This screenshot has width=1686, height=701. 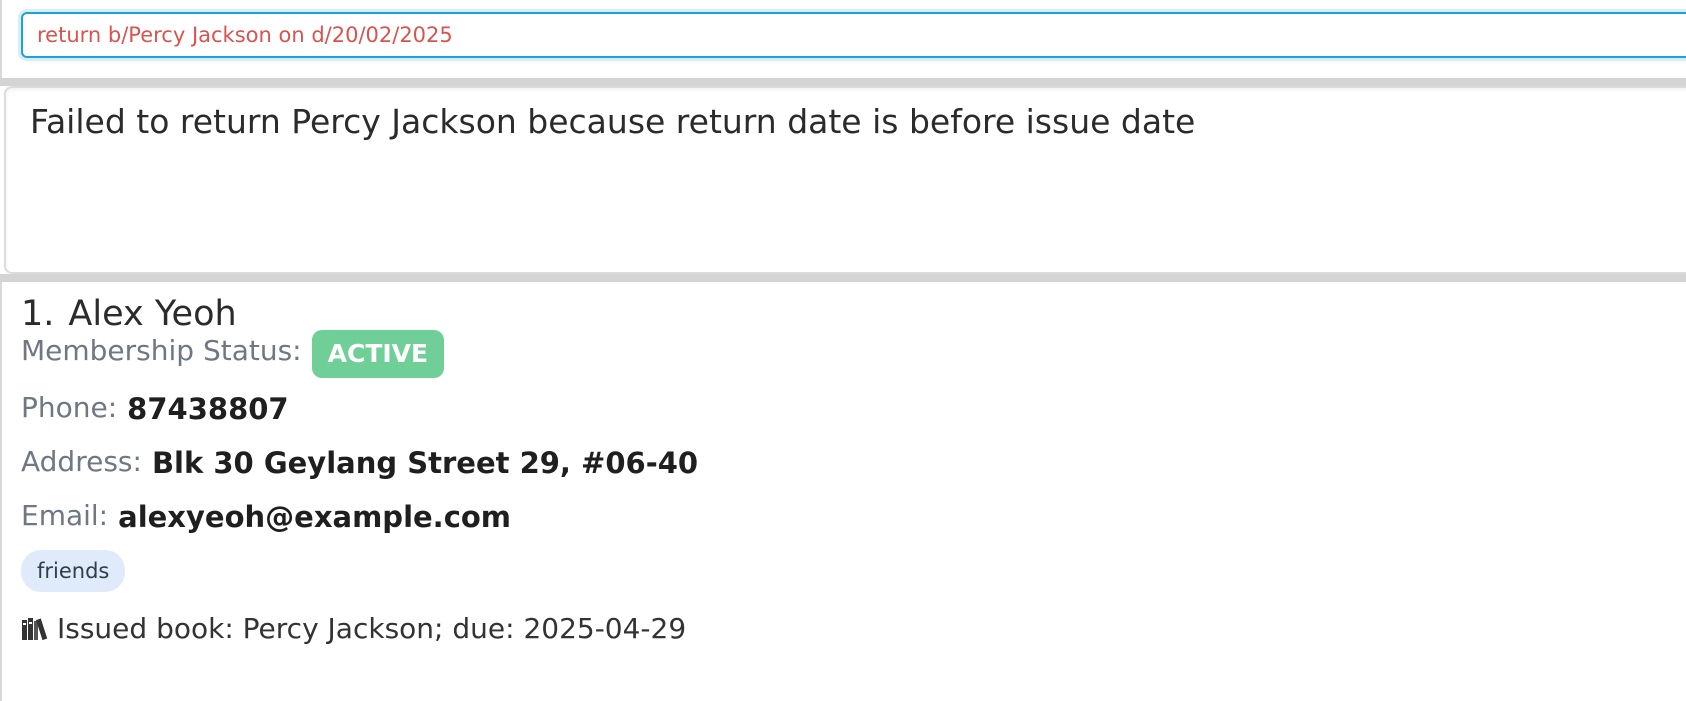 What do you see at coordinates (38, 314) in the screenshot?
I see `person-index: 1.` at bounding box center [38, 314].